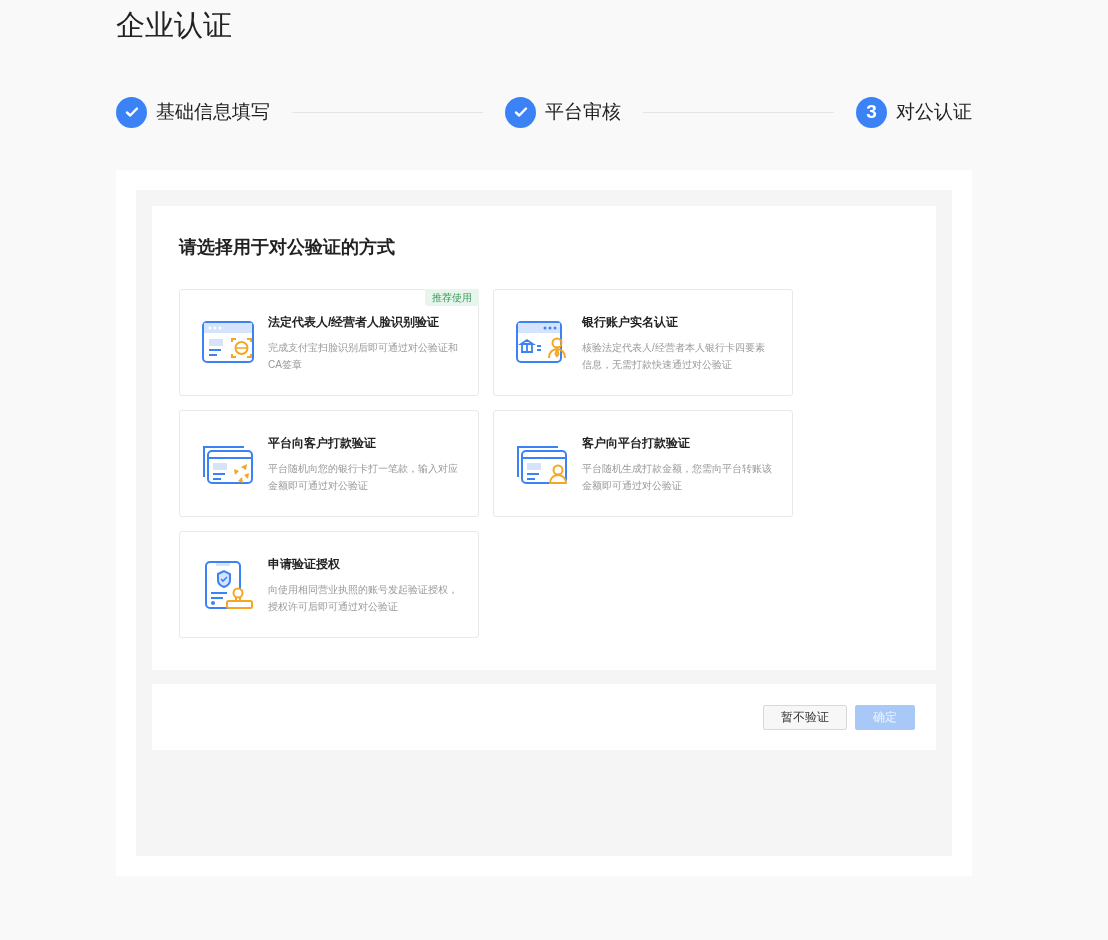 The width and height of the screenshot is (1108, 940). Describe the element at coordinates (934, 111) in the screenshot. I see `step-label: 对公认证` at that location.